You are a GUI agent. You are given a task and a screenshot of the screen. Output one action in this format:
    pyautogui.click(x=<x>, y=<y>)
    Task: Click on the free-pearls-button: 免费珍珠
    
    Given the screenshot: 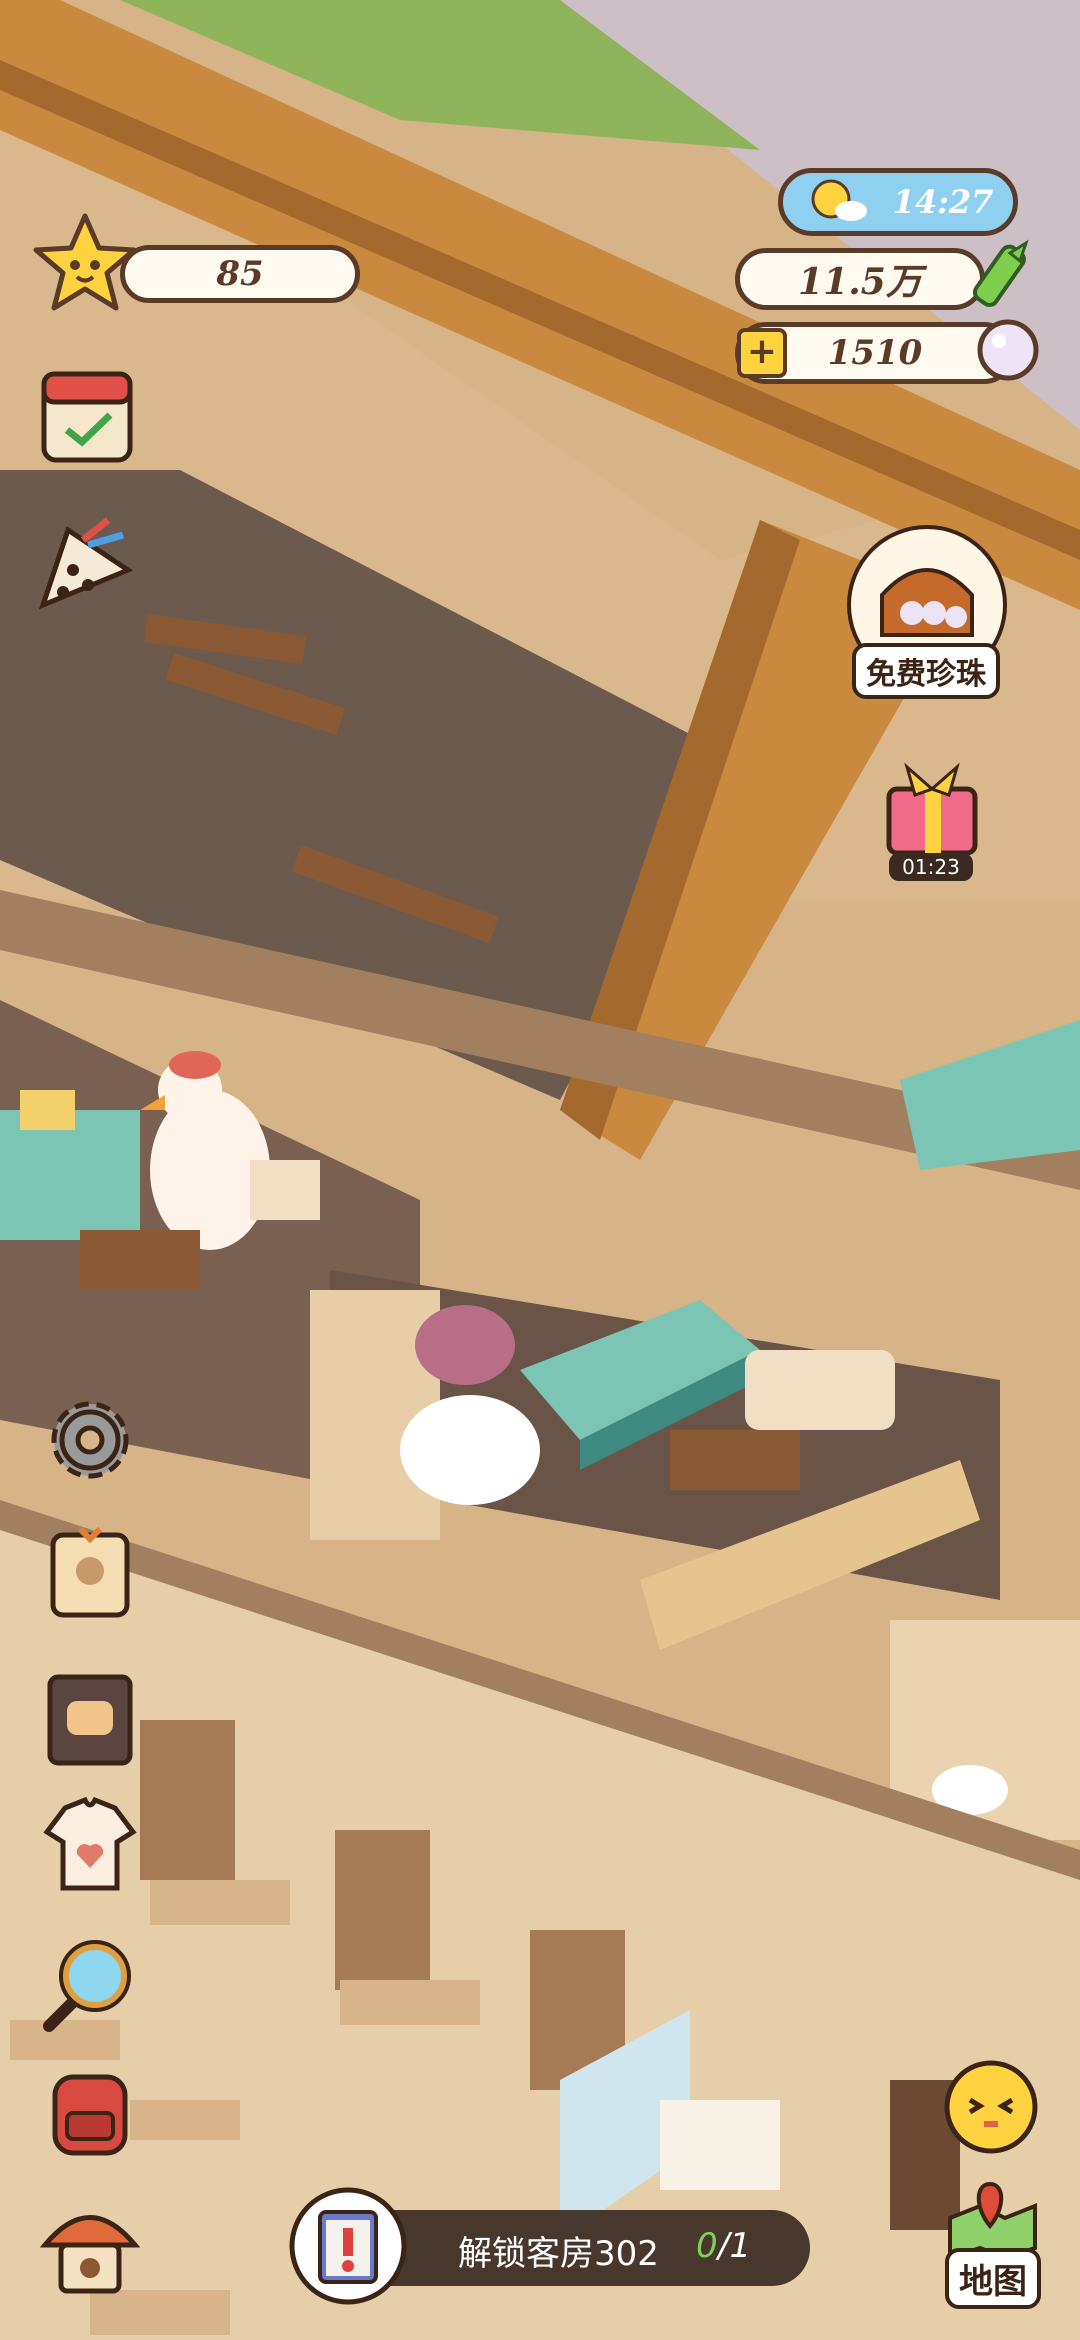 What is the action you would take?
    pyautogui.click(x=927, y=612)
    